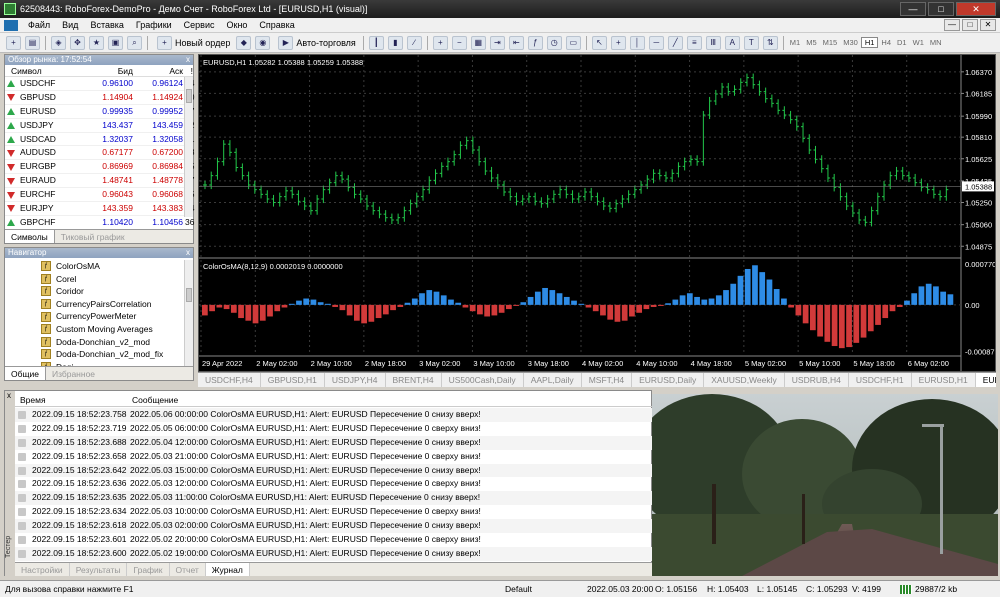  Describe the element at coordinates (535, 42) in the screenshot. I see `indicators-icon: ƒ` at that location.